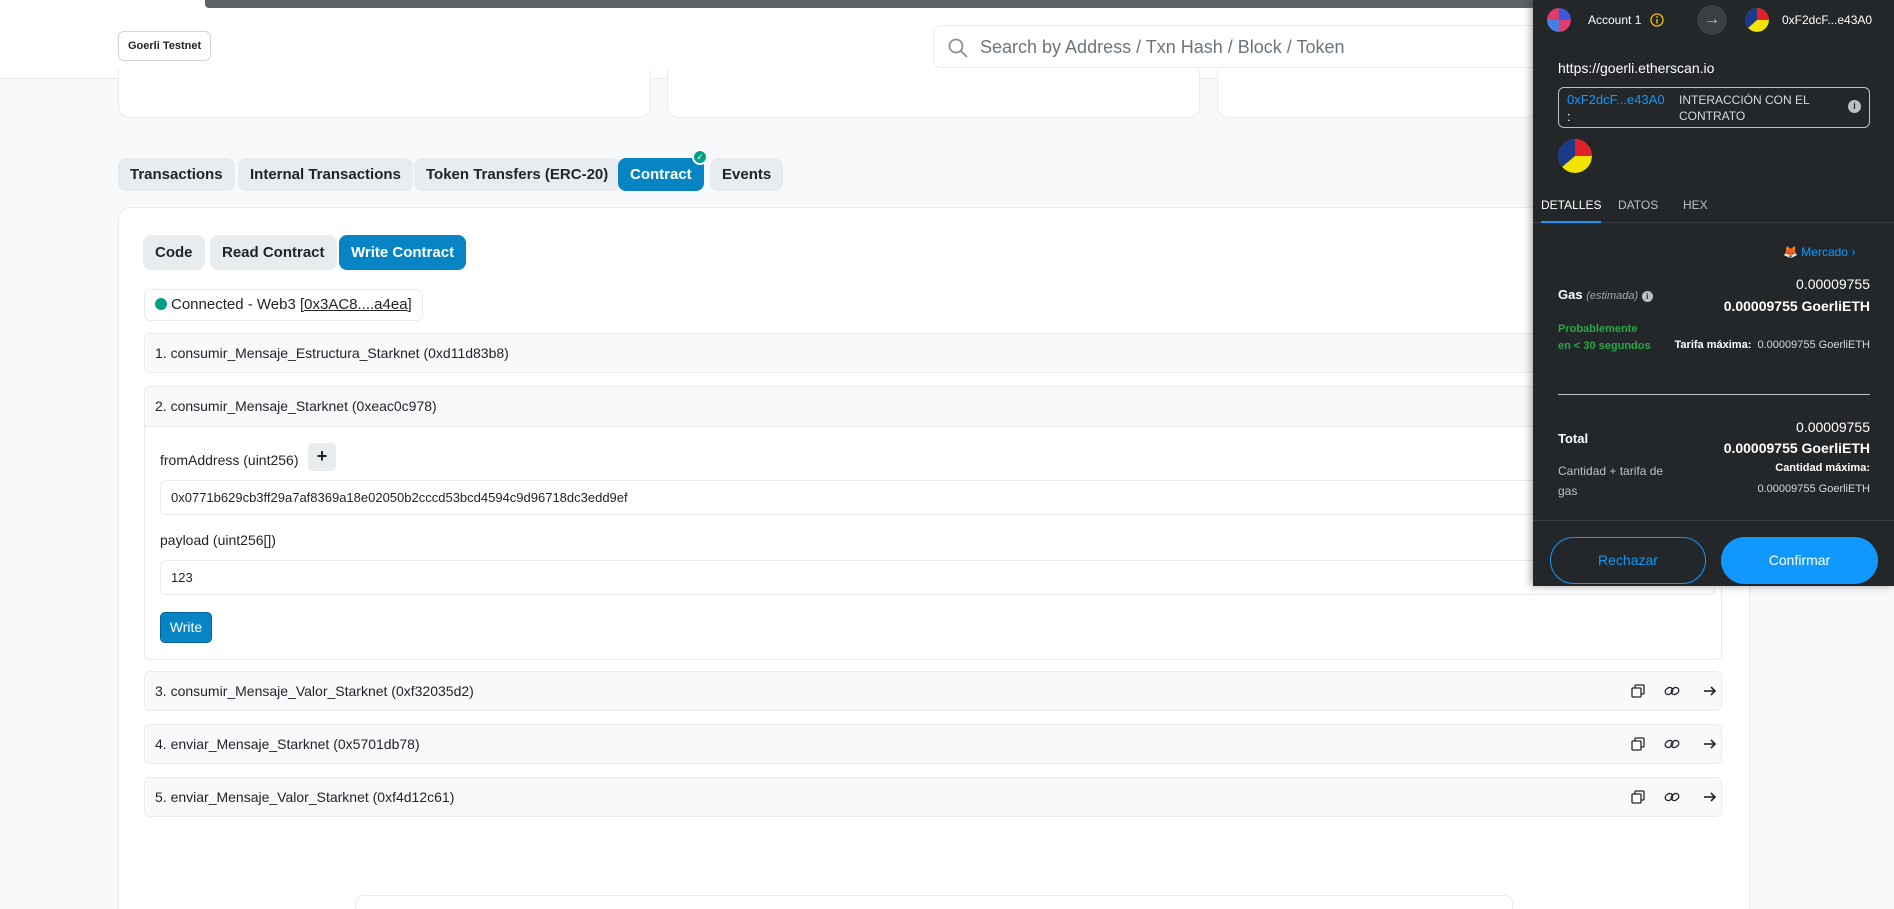  What do you see at coordinates (1575, 156) in the screenshot?
I see `contract-avatar-icon` at bounding box center [1575, 156].